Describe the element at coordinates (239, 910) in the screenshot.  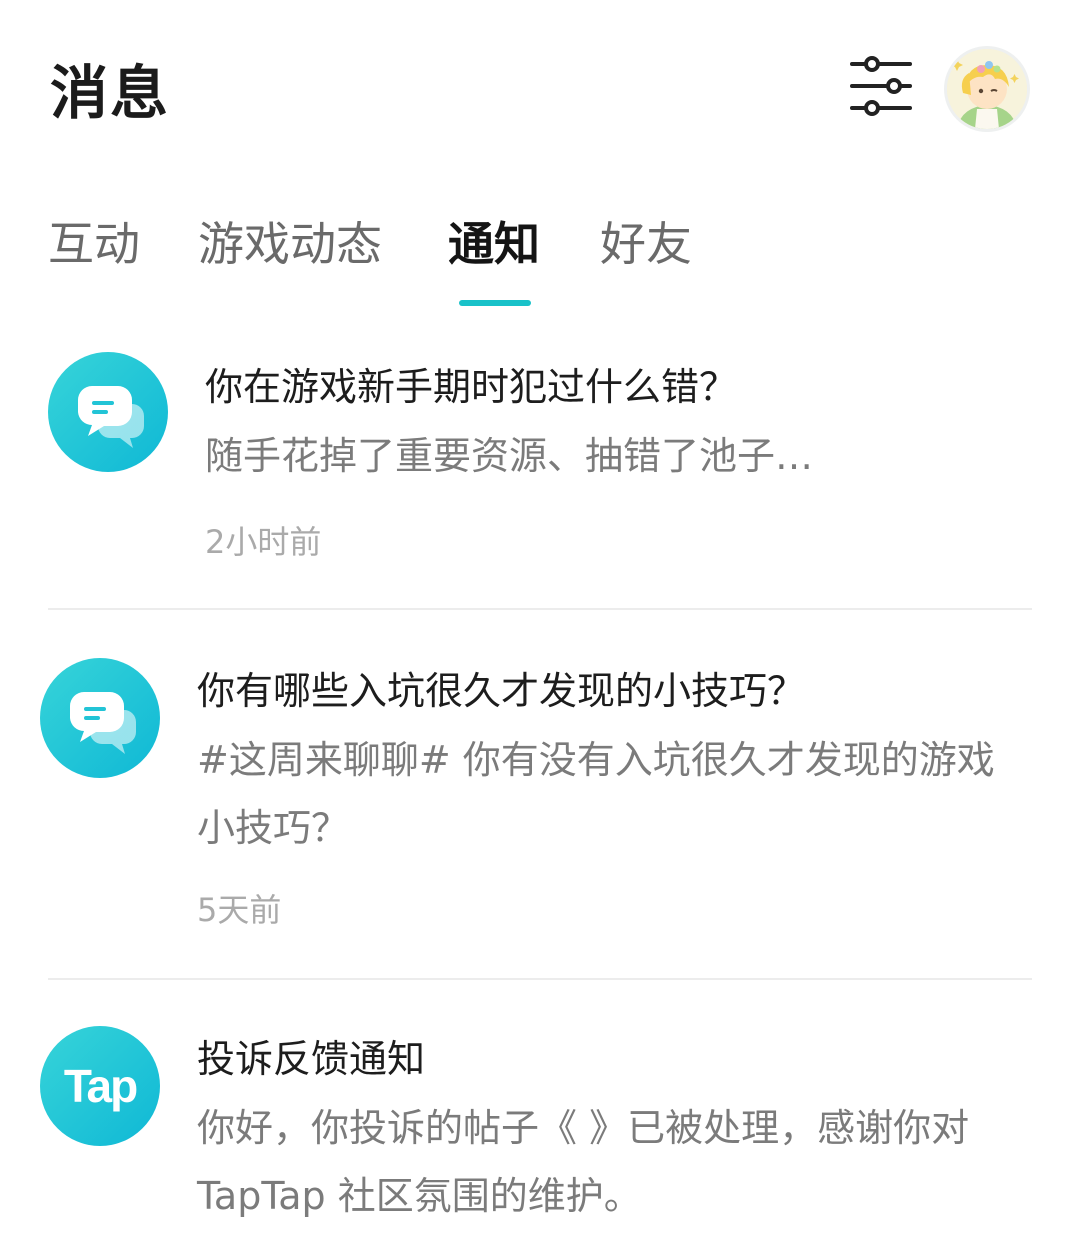
I see `notification-time: 5天前` at that location.